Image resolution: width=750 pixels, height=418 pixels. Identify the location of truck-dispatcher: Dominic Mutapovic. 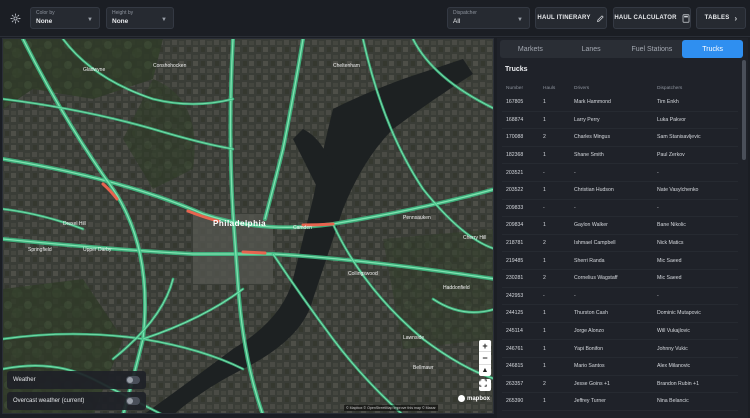
(679, 313).